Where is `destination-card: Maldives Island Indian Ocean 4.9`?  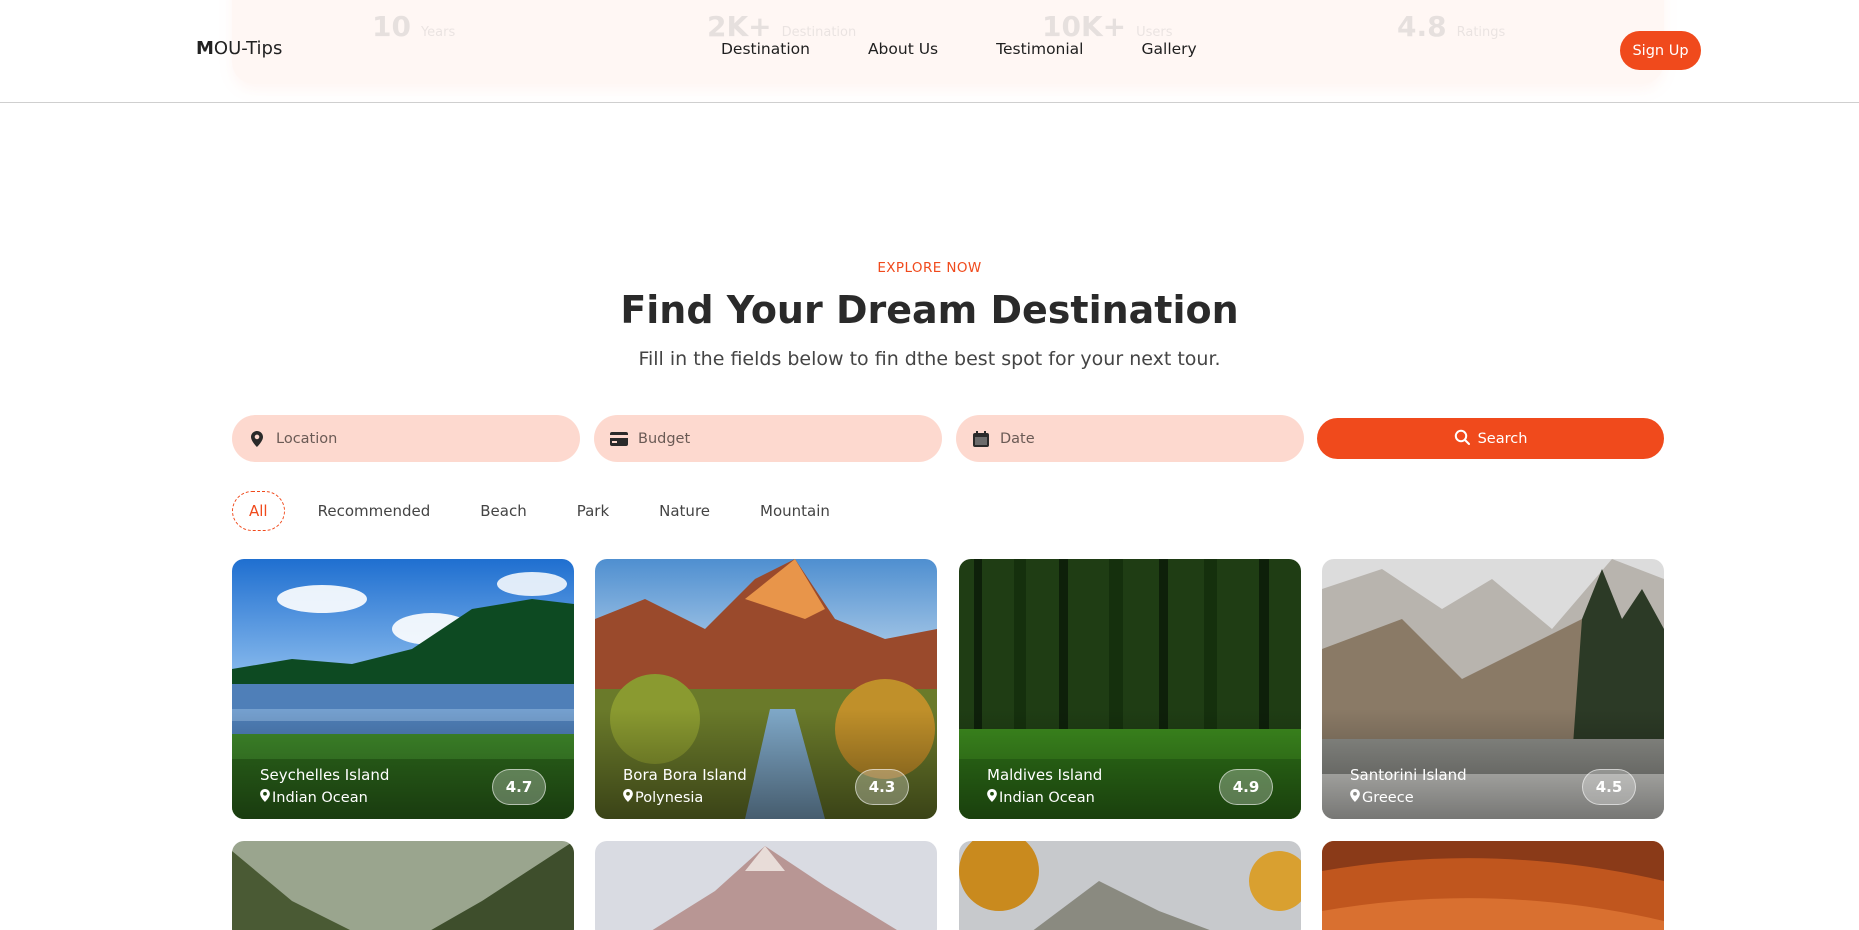 destination-card: Maldives Island Indian Ocean 4.9 is located at coordinates (1130, 689).